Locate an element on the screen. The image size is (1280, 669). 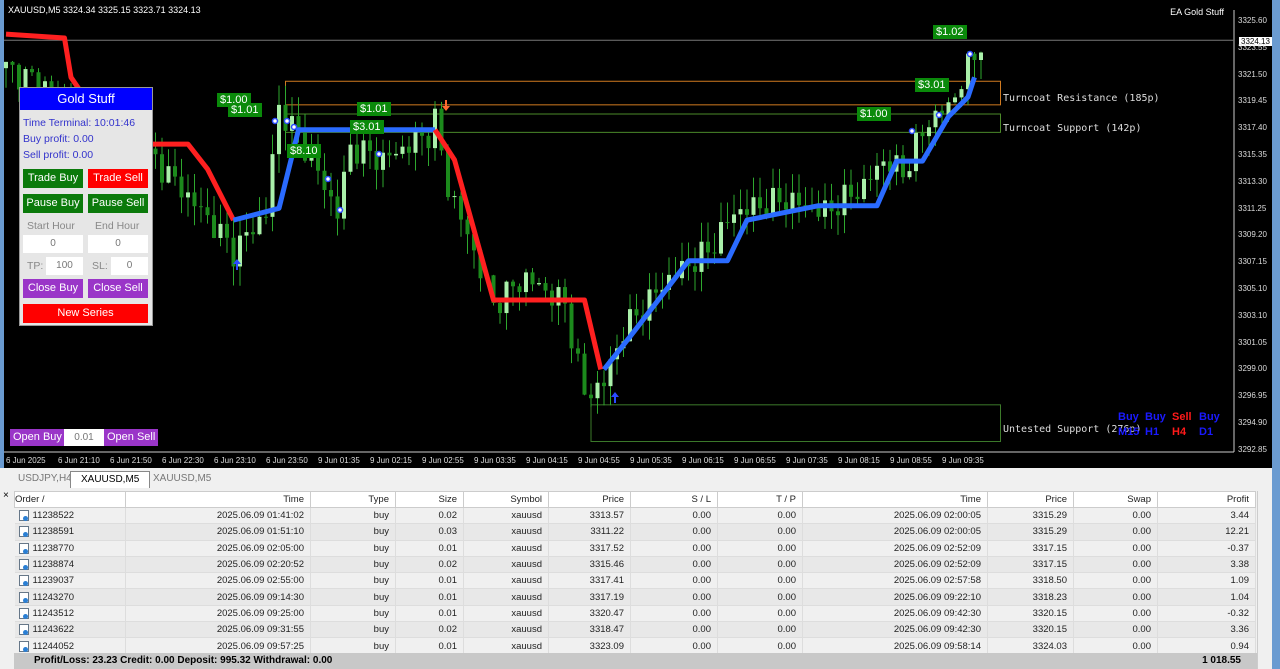
start-hour-input: 0 is located at coordinates (53, 244).